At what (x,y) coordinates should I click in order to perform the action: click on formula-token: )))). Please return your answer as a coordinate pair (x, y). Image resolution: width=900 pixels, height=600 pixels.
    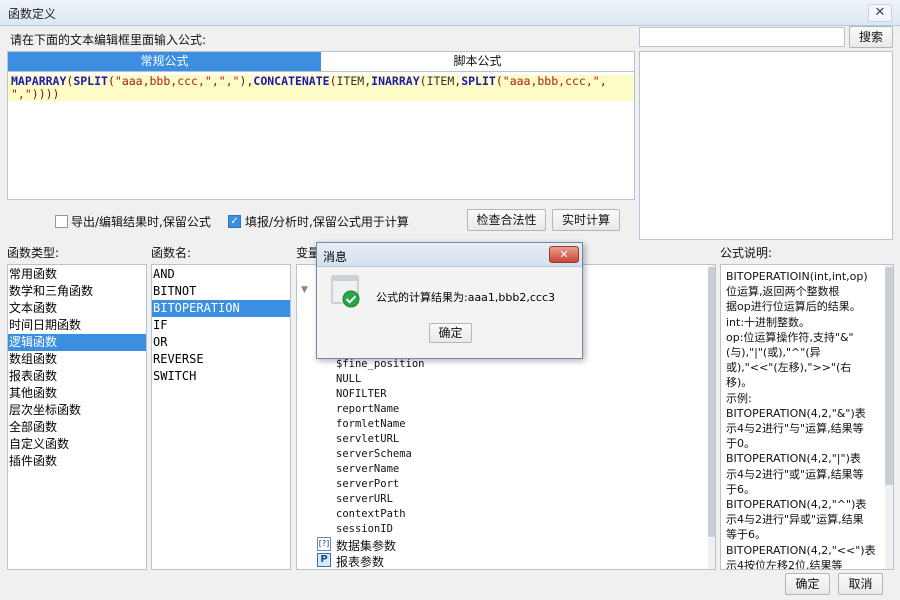
    Looking at the image, I should click on (45, 94).